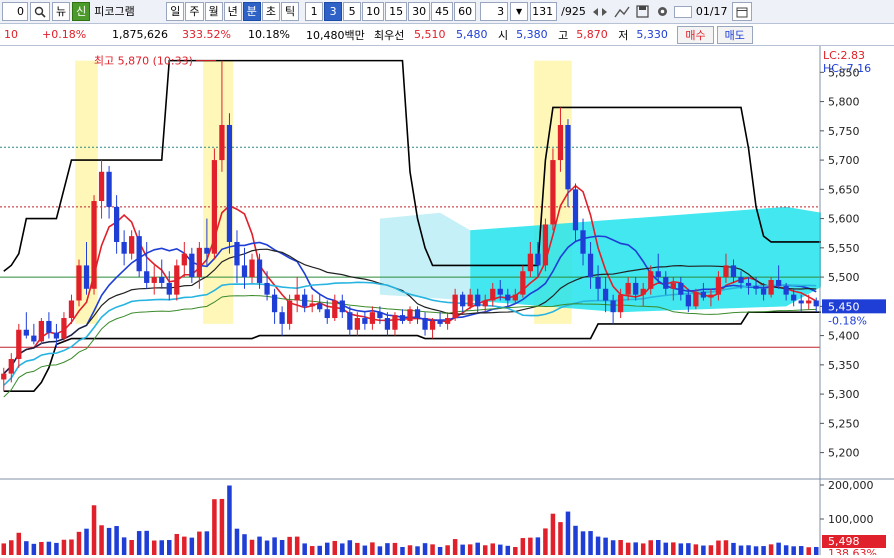  What do you see at coordinates (844, 306) in the screenshot?
I see `current-price-label: 5,450` at bounding box center [844, 306].